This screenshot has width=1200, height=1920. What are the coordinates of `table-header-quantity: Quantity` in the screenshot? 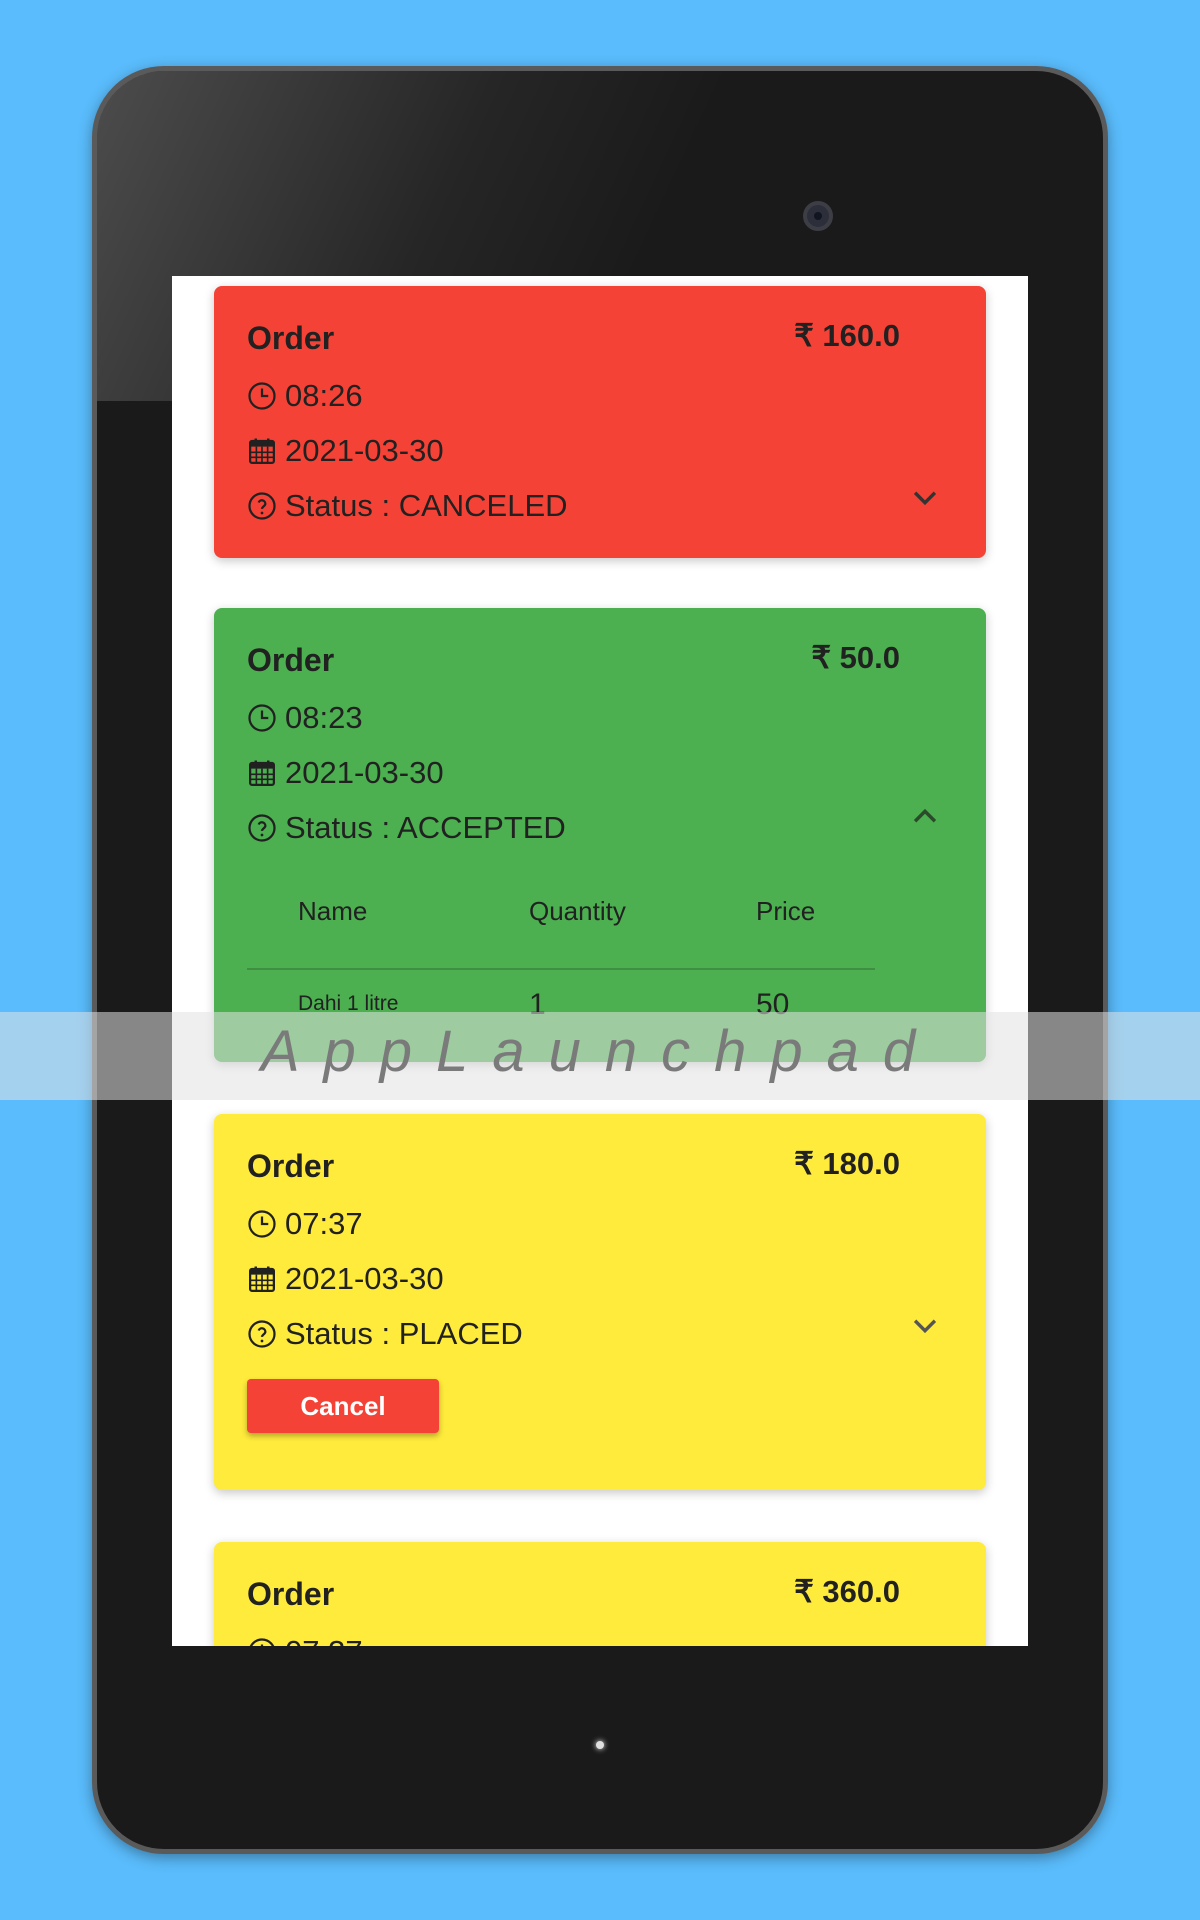 It's located at (577, 911).